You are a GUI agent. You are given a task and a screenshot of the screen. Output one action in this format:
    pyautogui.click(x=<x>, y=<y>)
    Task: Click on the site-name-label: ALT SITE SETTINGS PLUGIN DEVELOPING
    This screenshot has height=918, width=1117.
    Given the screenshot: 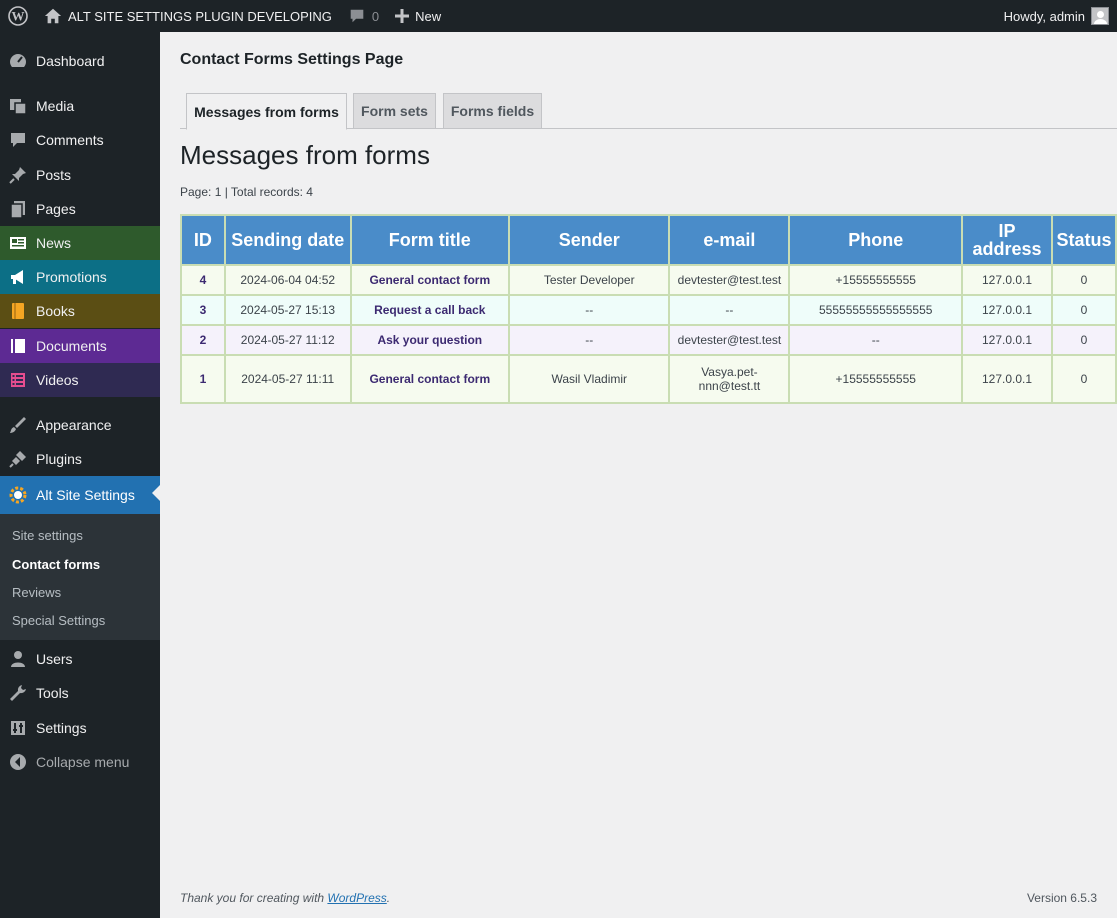 What is the action you would take?
    pyautogui.click(x=200, y=16)
    